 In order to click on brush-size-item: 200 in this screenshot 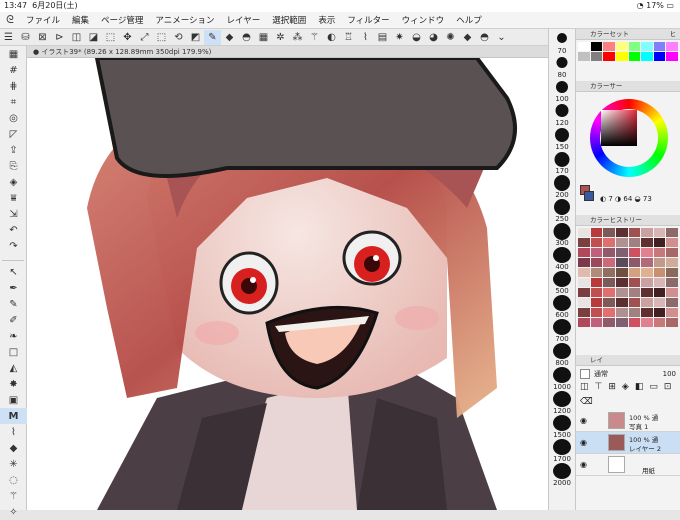, I will do `click(562, 187)`.